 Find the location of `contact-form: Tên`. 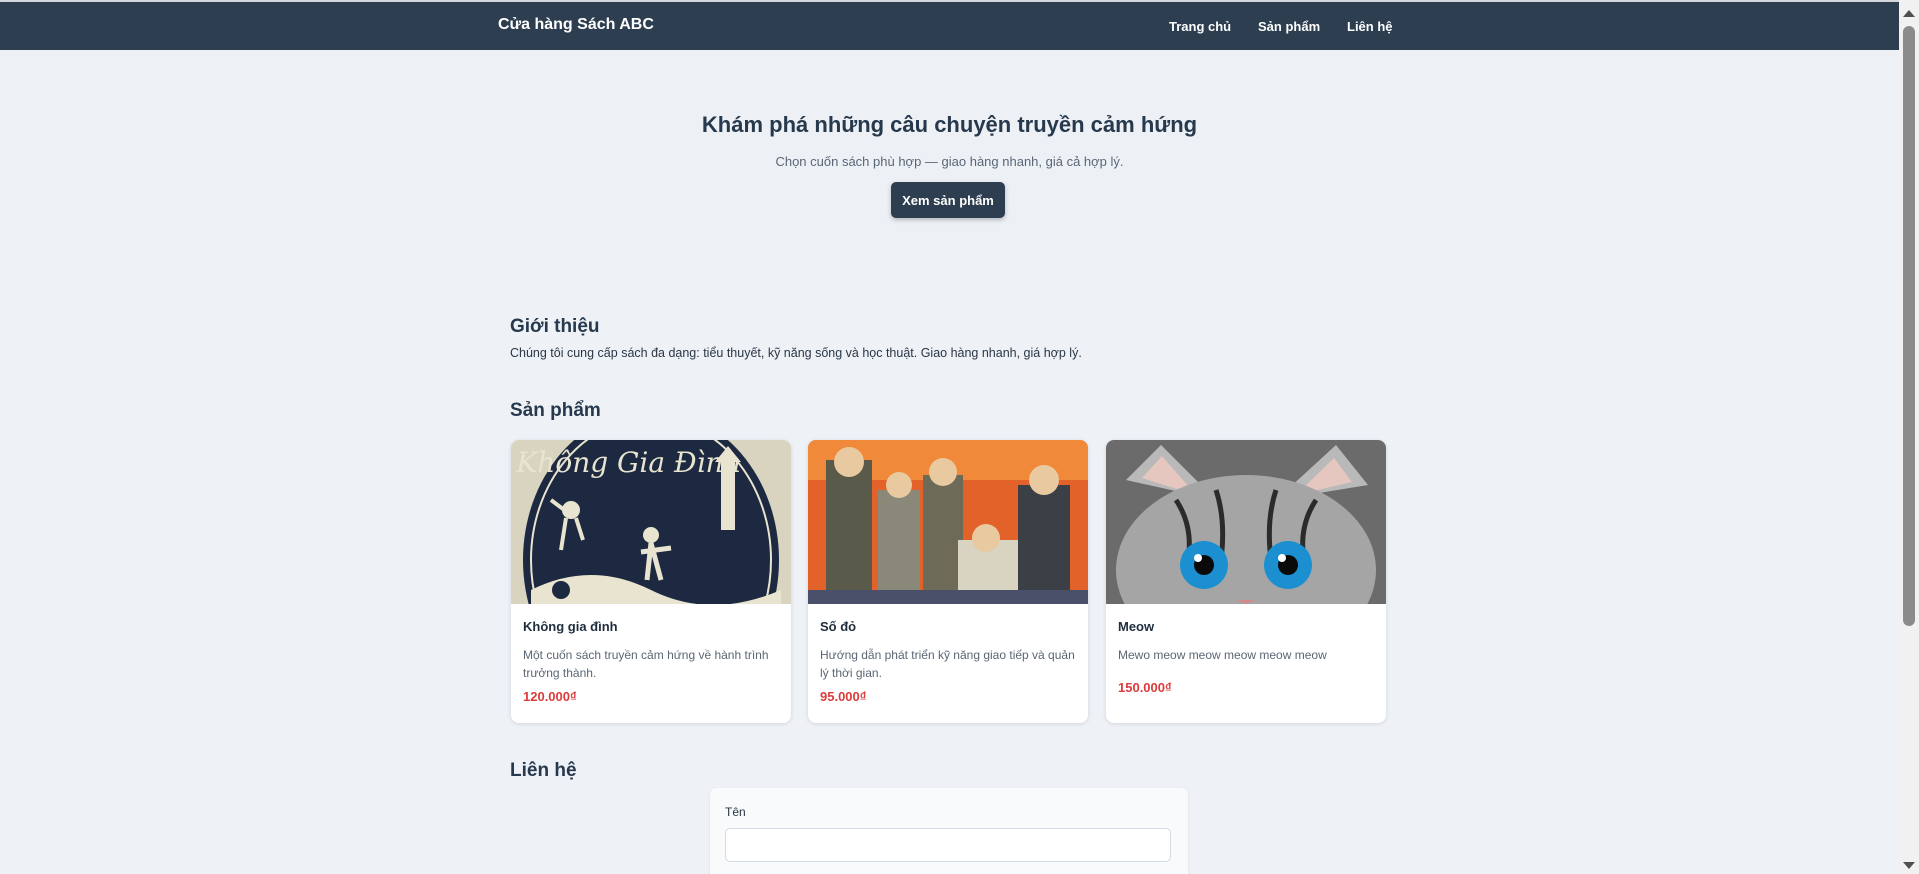

contact-form: Tên is located at coordinates (949, 831).